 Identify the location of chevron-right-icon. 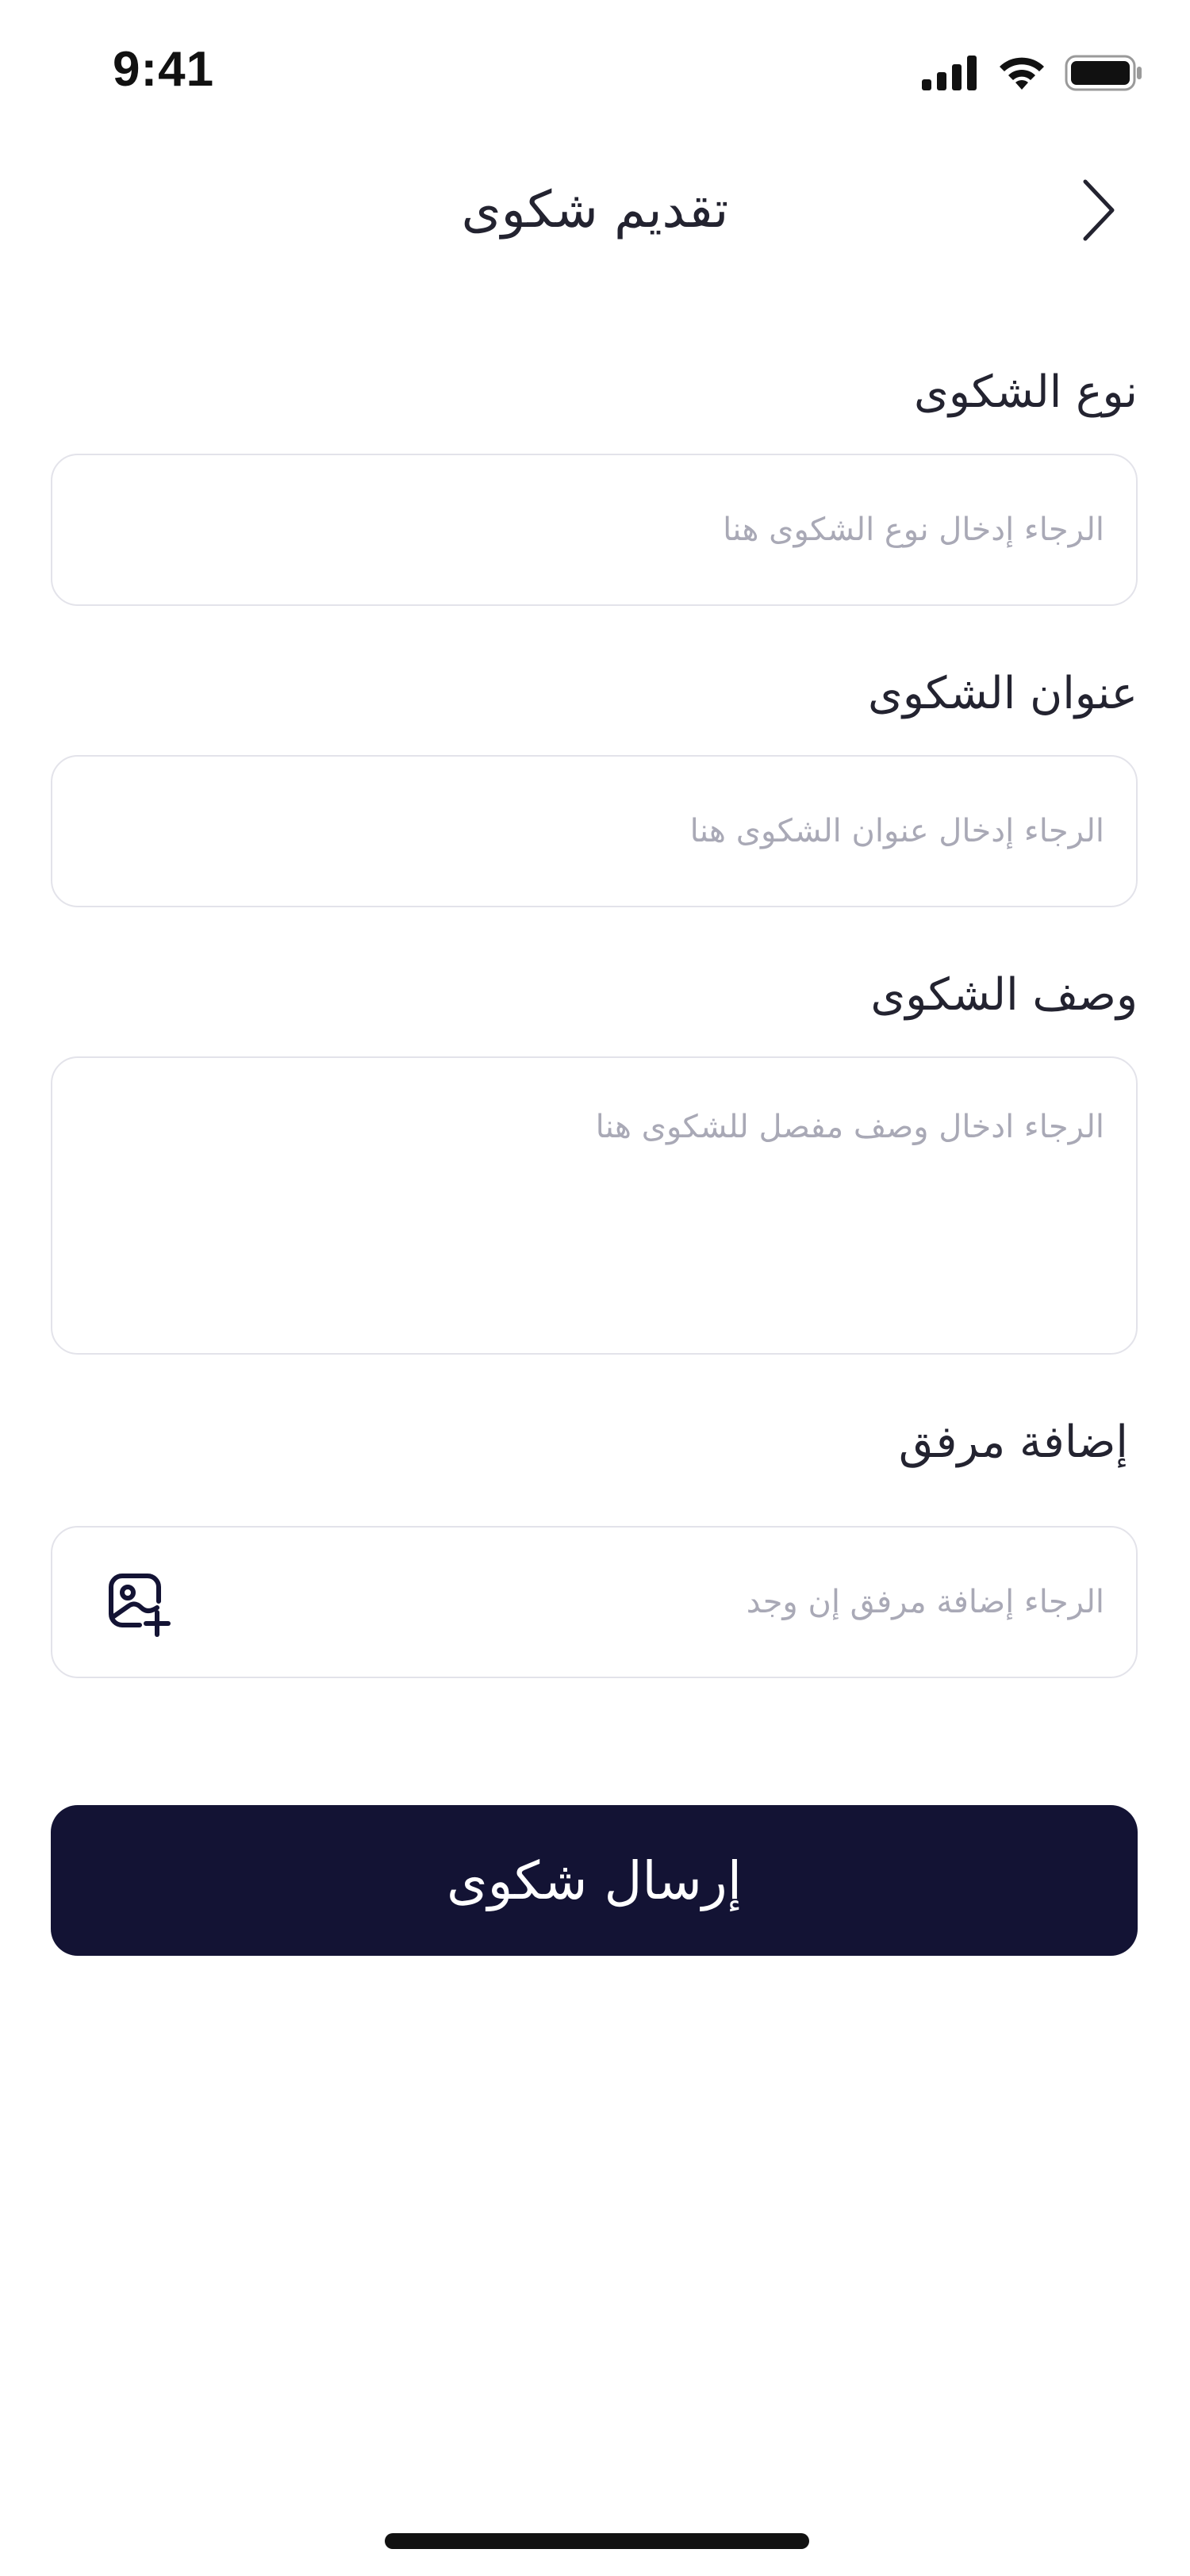
(1099, 210).